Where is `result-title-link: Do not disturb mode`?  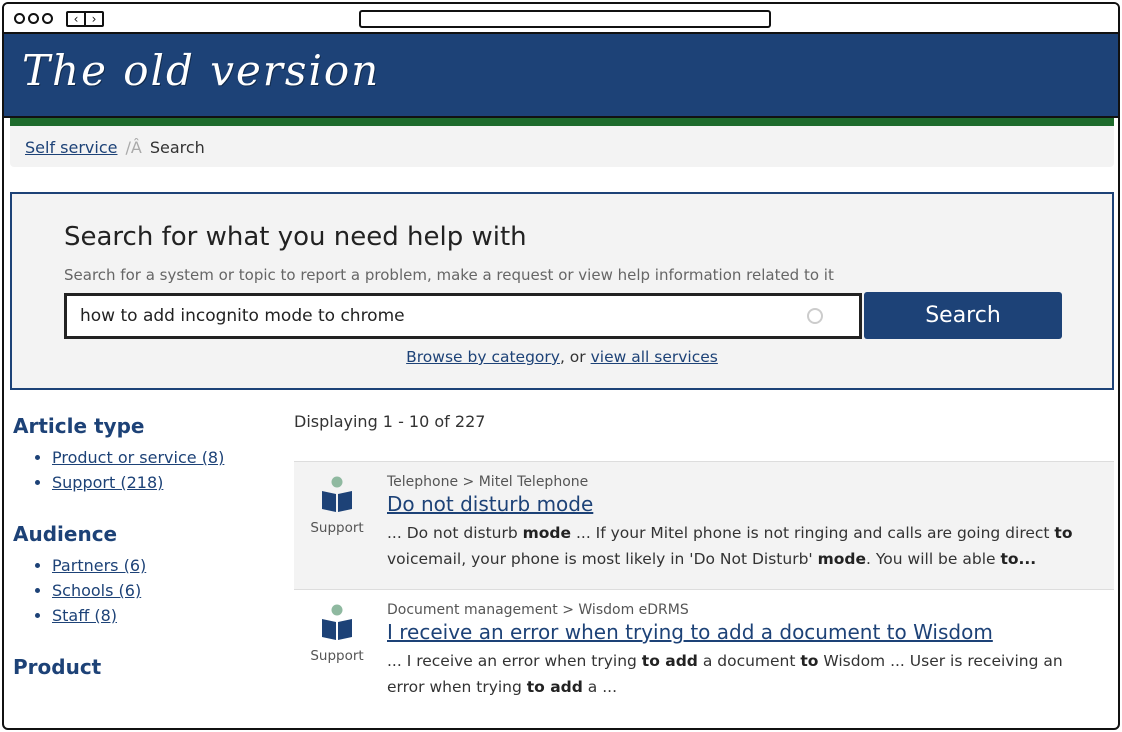
result-title-link: Do not disturb mode is located at coordinates (750, 504).